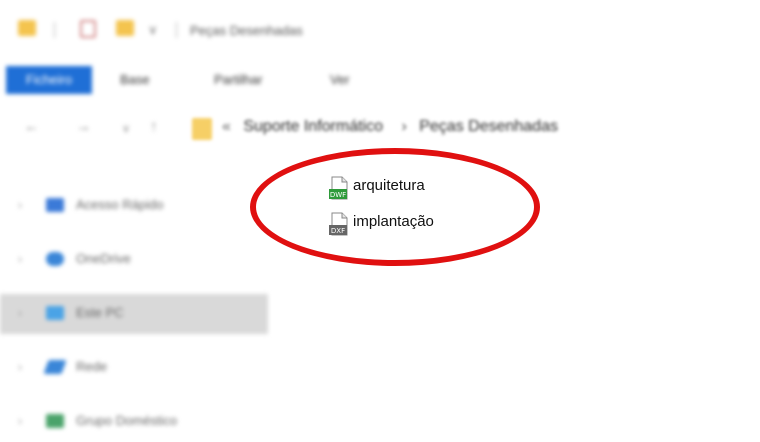 The width and height of the screenshot is (760, 442). Describe the element at coordinates (55, 205) in the screenshot. I see `star-icon` at that location.